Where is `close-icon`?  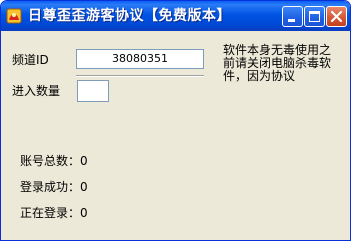
close-icon is located at coordinates (336, 16).